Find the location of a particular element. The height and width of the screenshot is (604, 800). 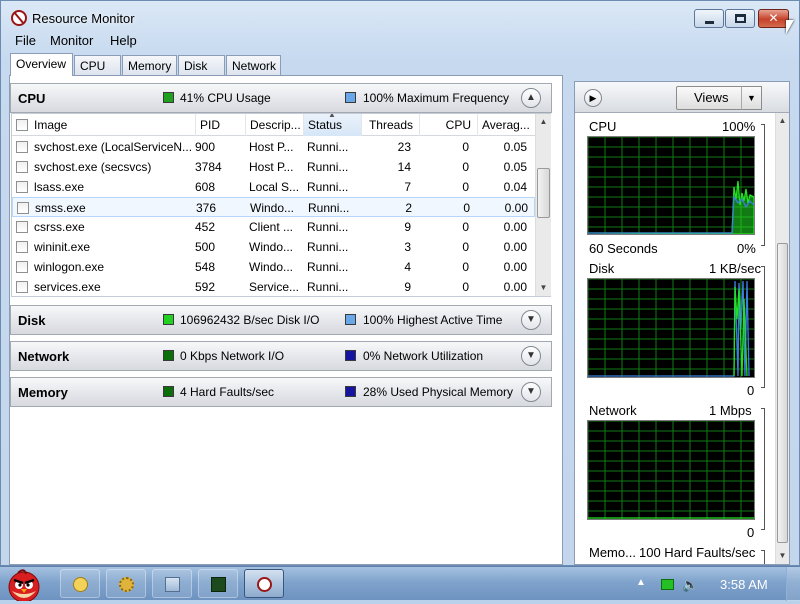

taskbar-file-button is located at coordinates (172, 583).